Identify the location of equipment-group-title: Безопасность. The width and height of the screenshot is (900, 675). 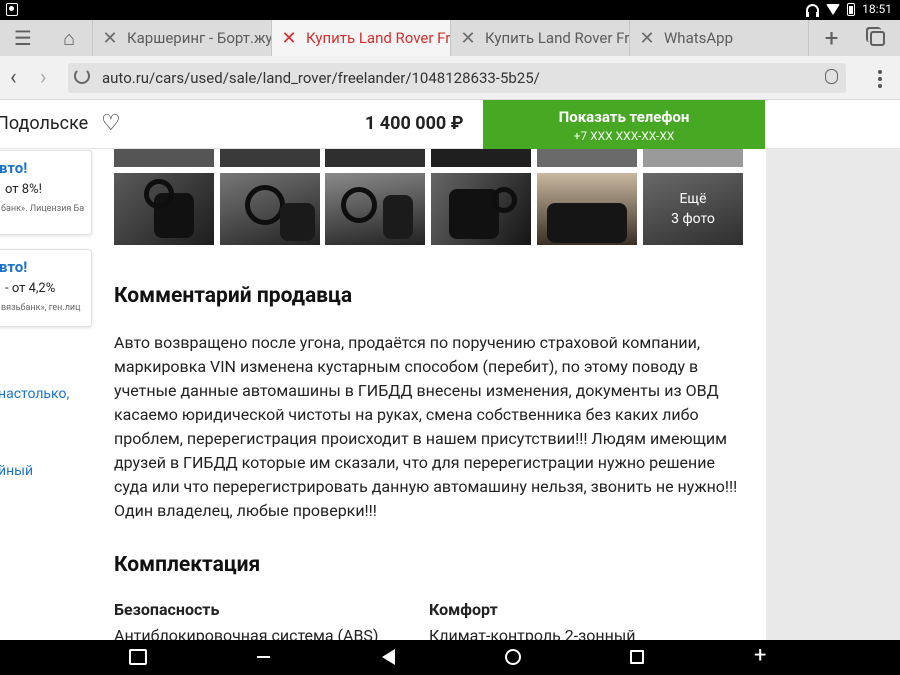
(167, 609).